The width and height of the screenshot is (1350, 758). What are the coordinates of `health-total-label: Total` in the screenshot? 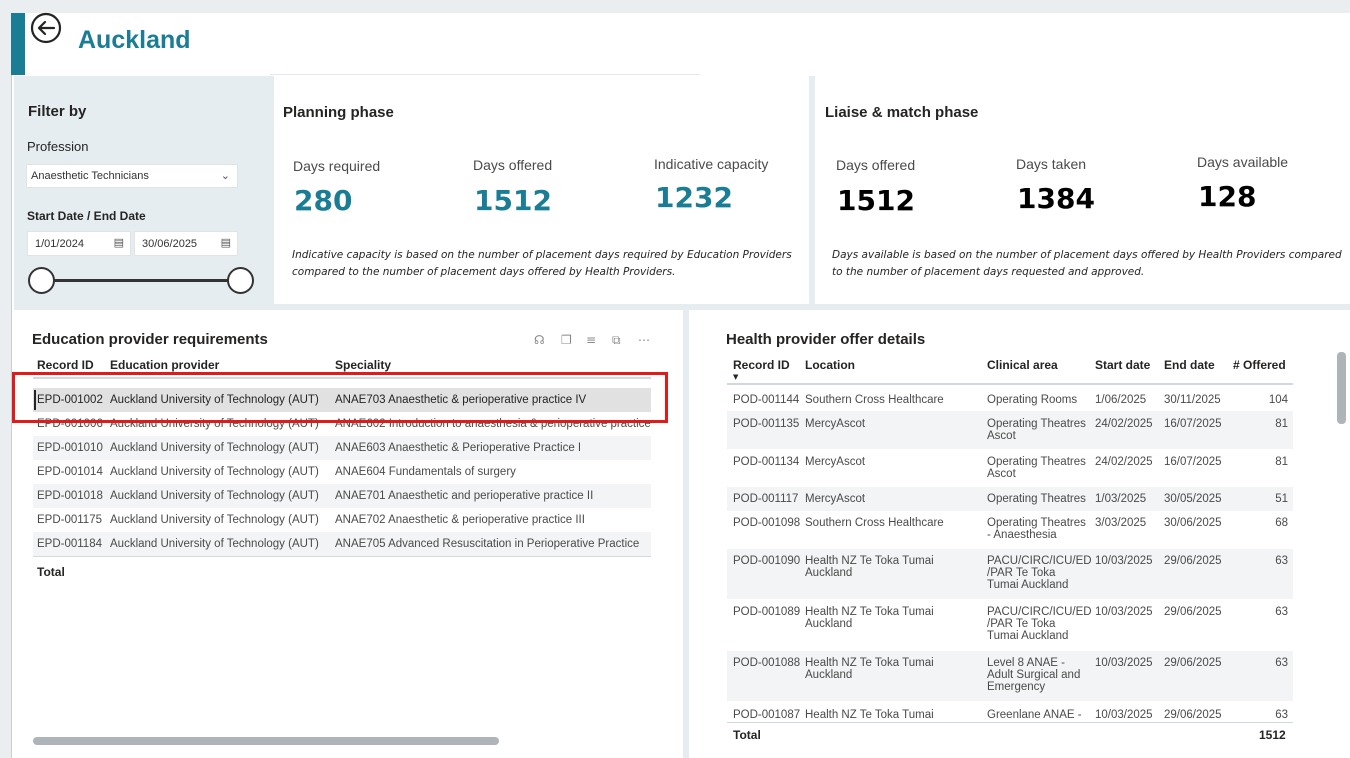 It's located at (747, 735).